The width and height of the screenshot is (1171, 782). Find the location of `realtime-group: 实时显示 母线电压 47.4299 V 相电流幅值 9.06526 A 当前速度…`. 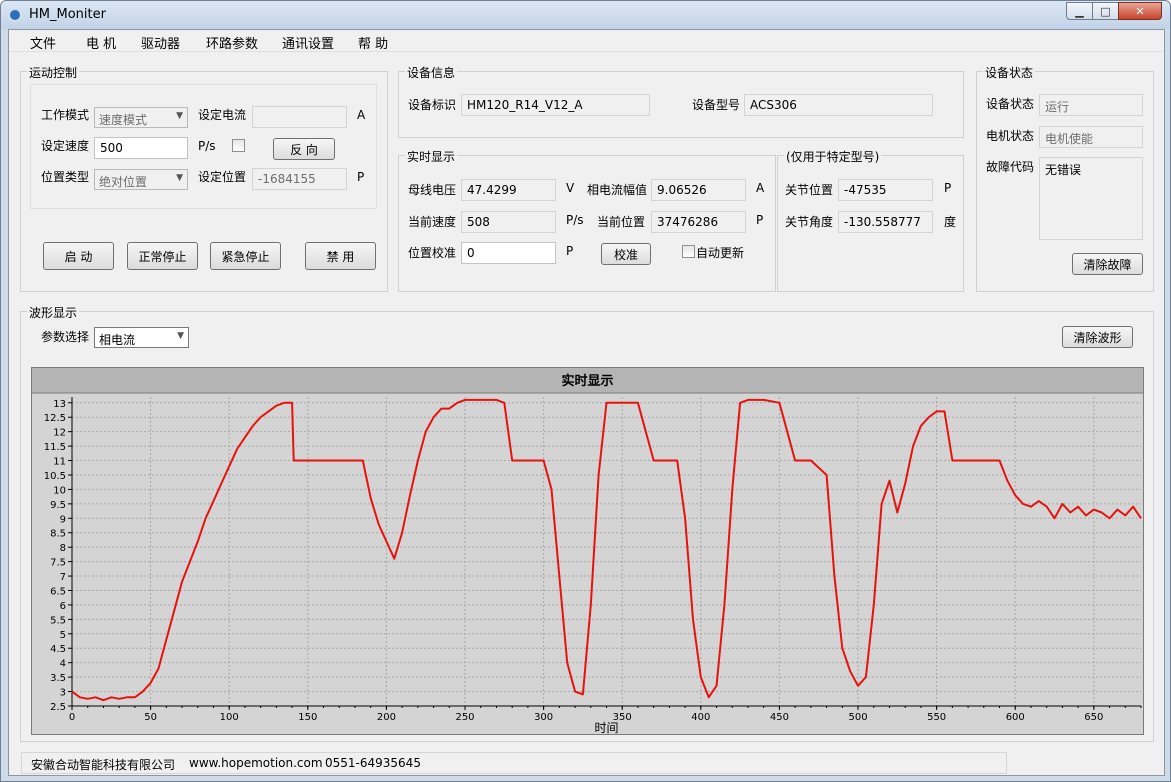

realtime-group: 实时显示 母线电压 47.4299 V 相电流幅值 9.06526 A 当前速度… is located at coordinates (587, 220).